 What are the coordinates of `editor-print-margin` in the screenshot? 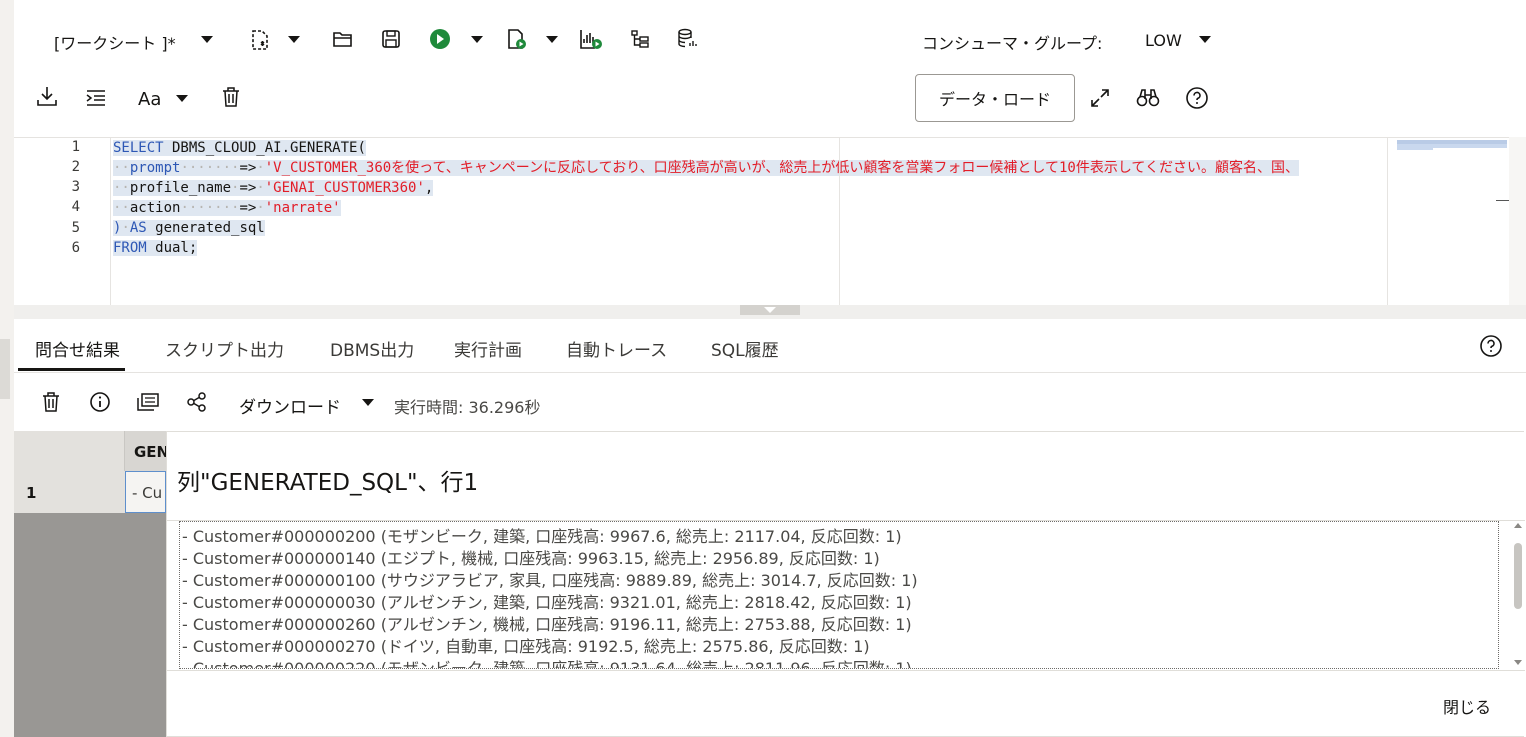 It's located at (839, 222).